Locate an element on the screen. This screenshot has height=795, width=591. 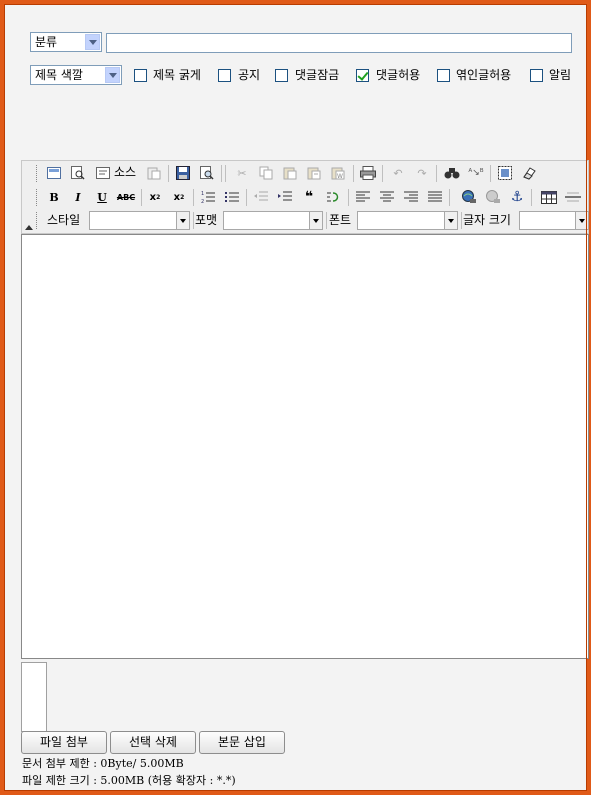
file-size-limit: 파일 제한 크기 : 5.00MB (허용 확장자 : *.*) is located at coordinates (129, 780).